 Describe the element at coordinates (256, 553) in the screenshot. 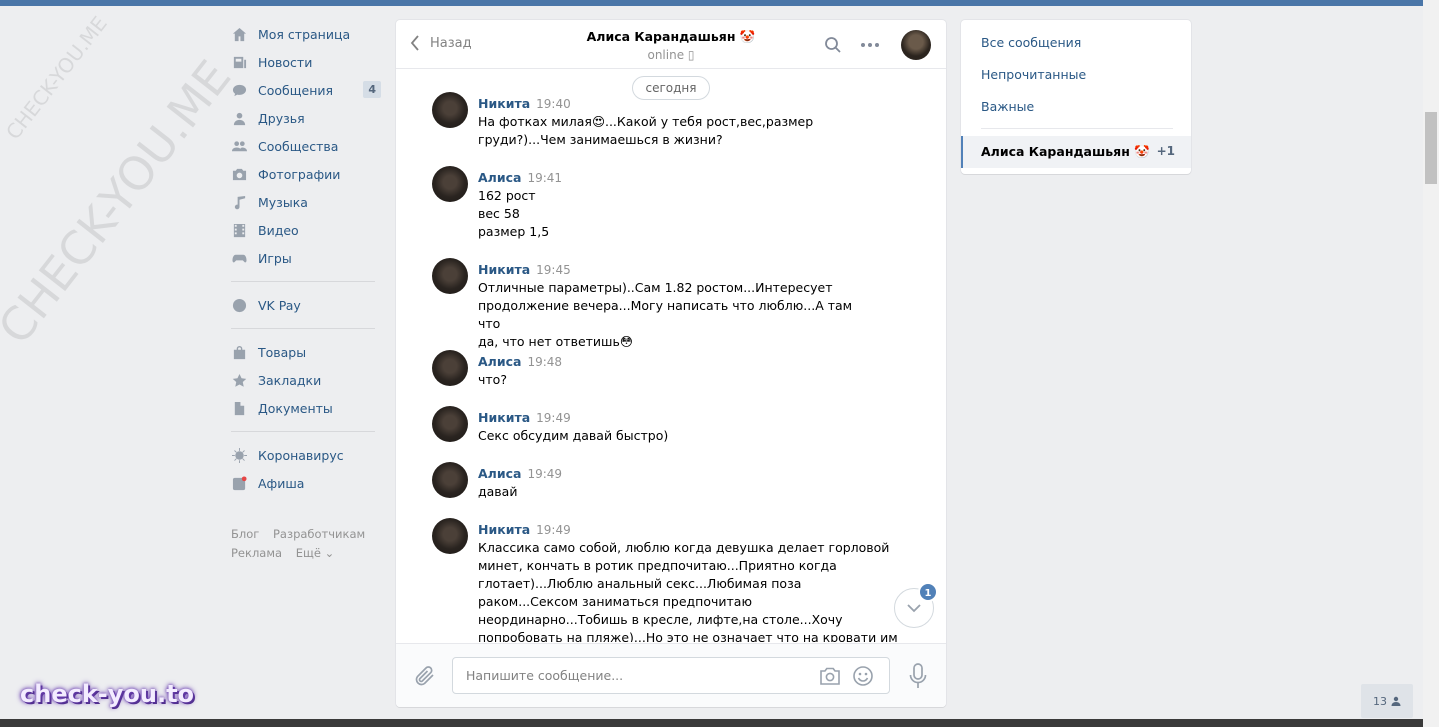

I see `footer-link-ads: Реклама` at that location.